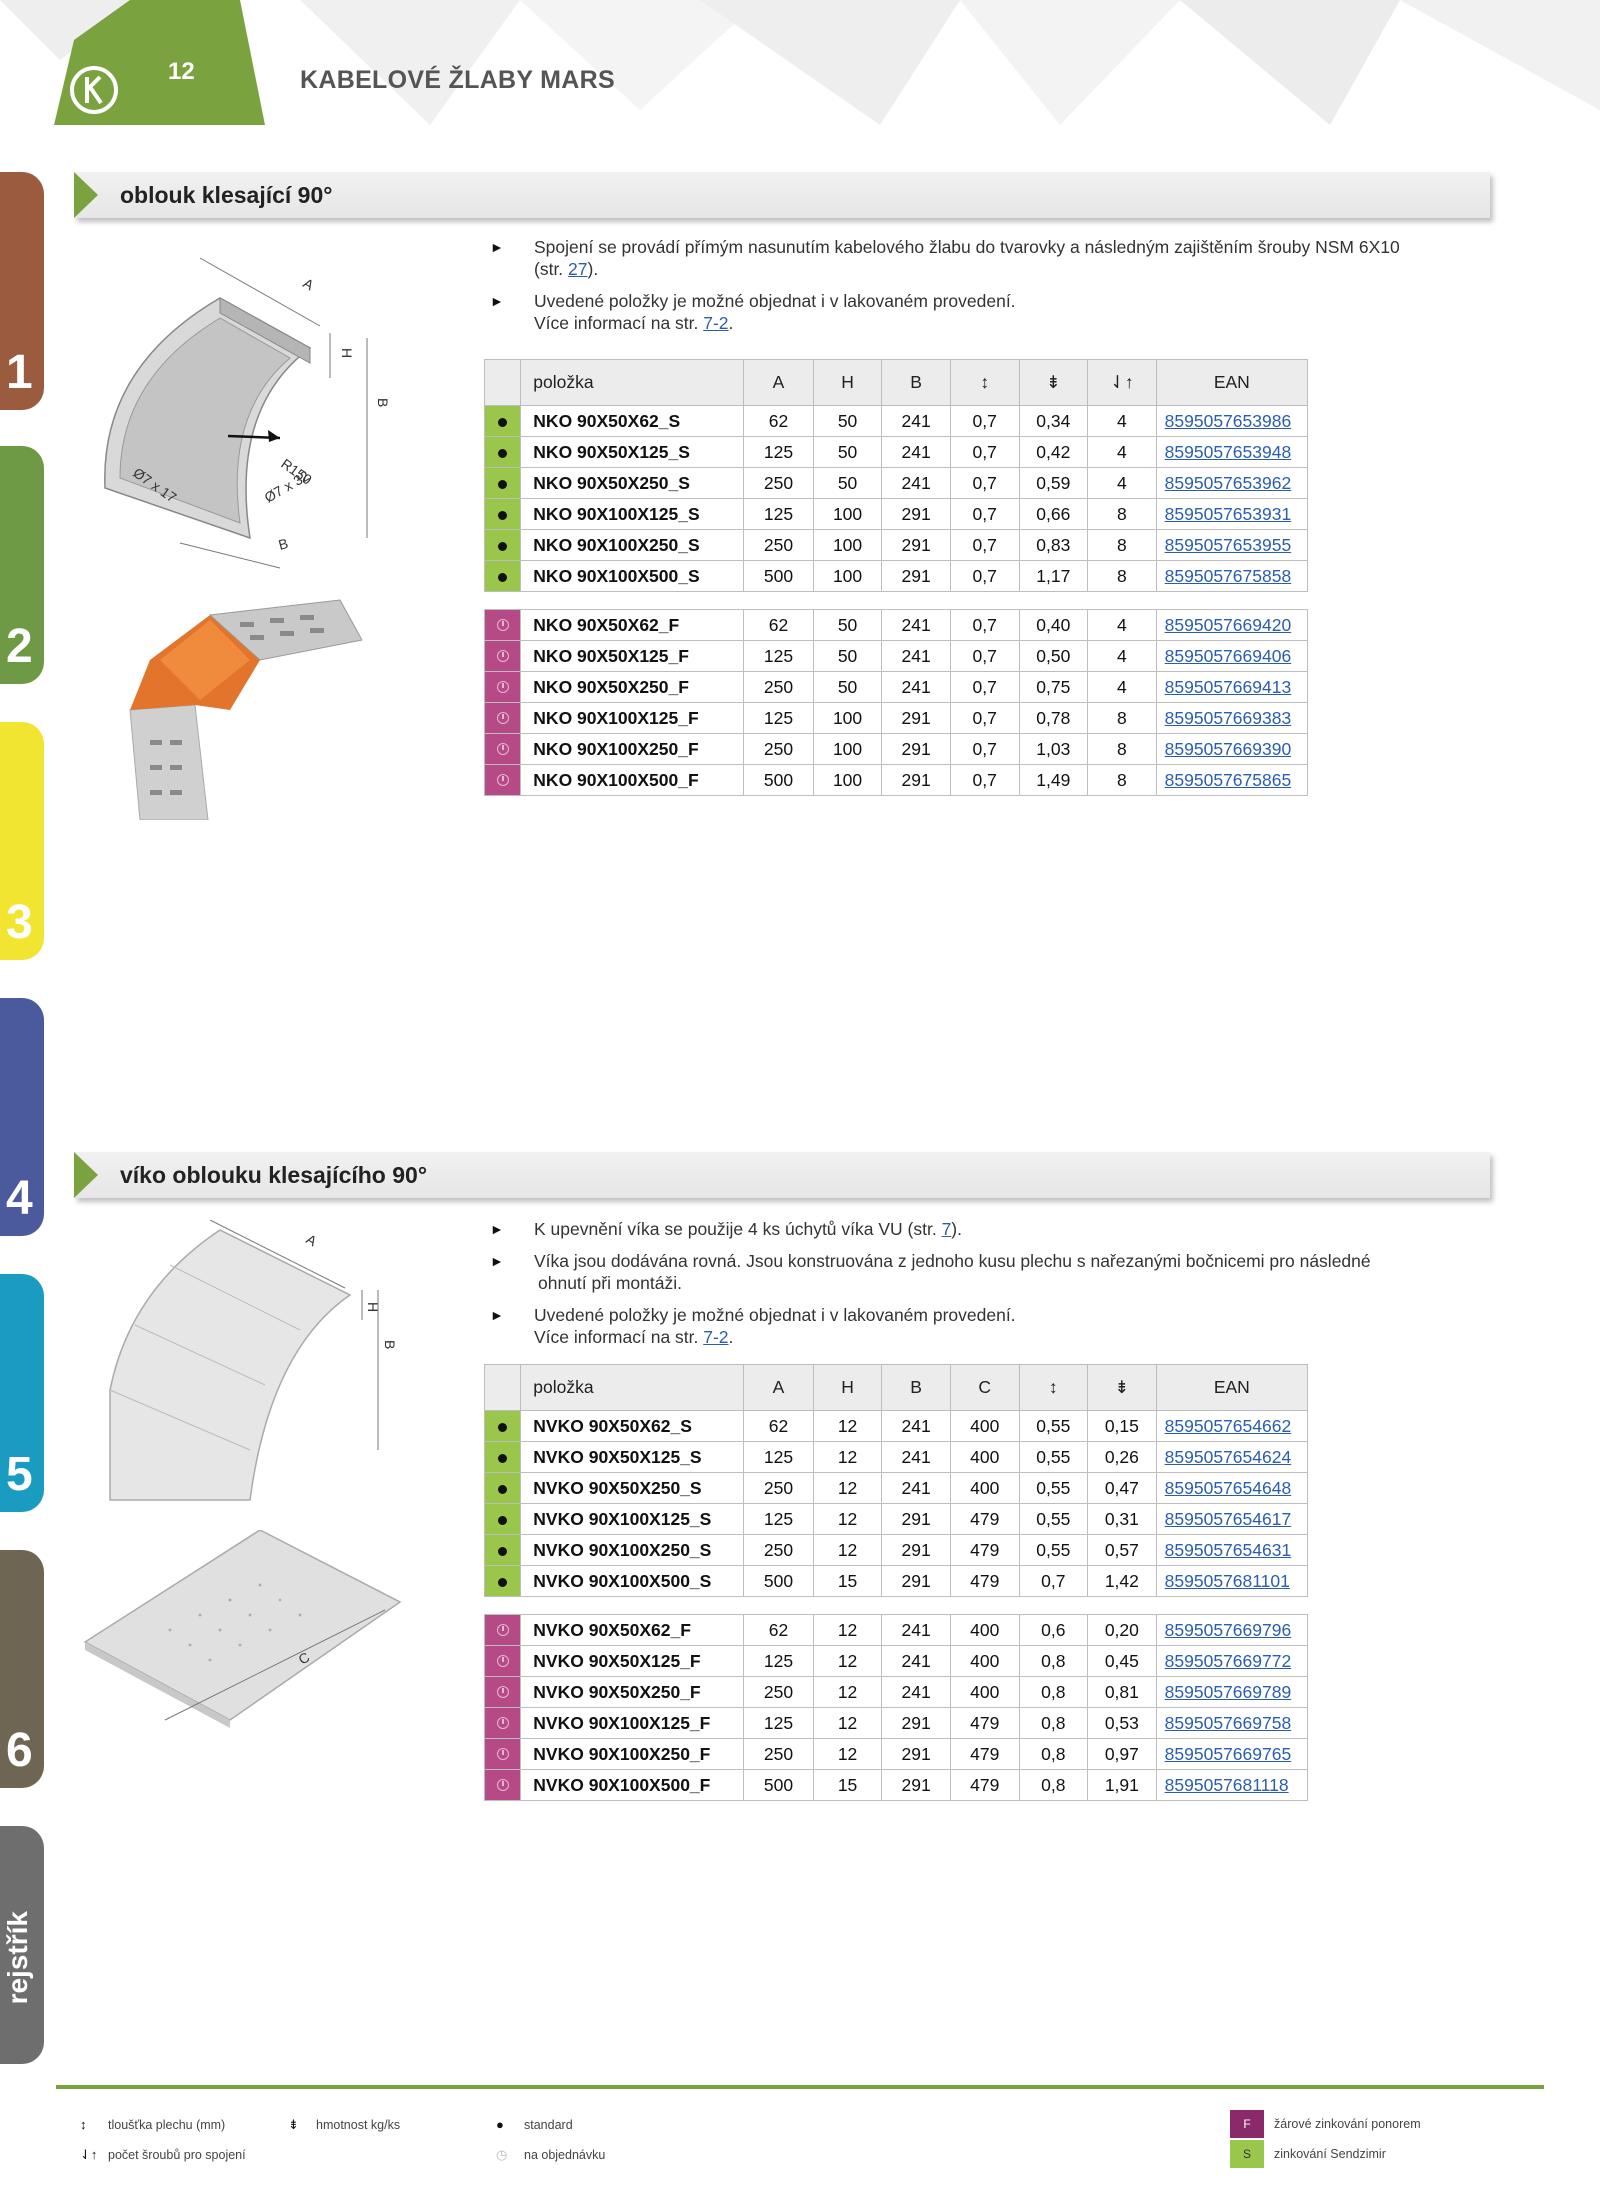 The image size is (1600, 2211). I want to click on side-tab-3: 3, so click(22, 841).